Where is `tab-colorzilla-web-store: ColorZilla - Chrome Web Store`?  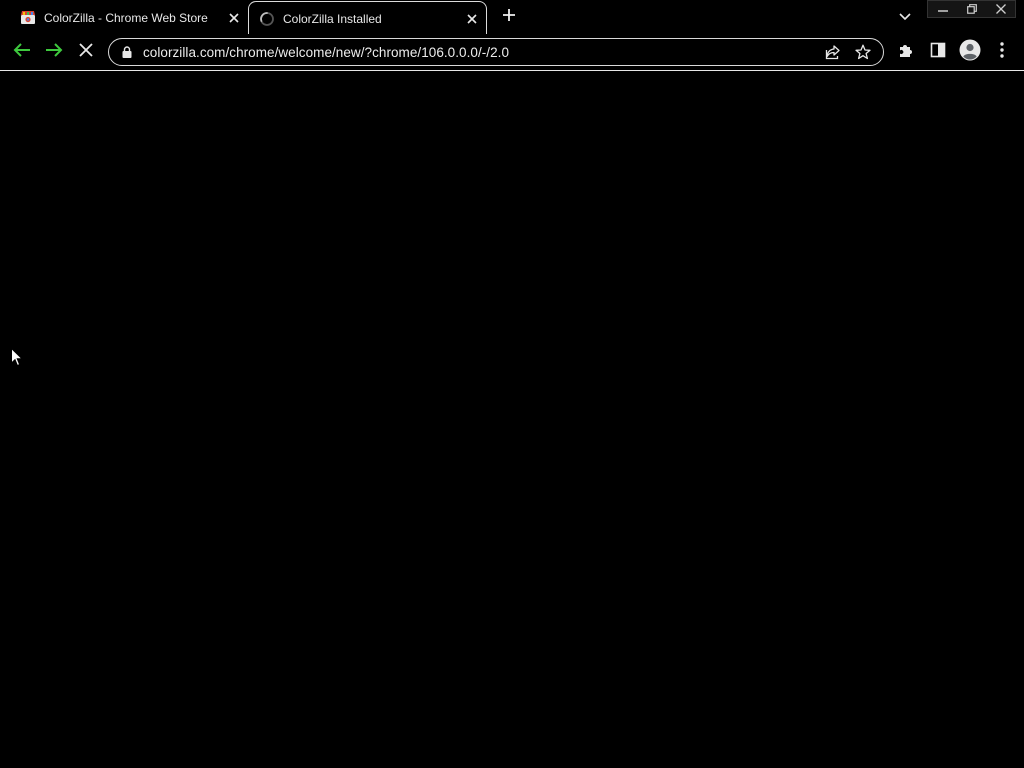 tab-colorzilla-web-store: ColorZilla - Chrome Web Store is located at coordinates (128, 17).